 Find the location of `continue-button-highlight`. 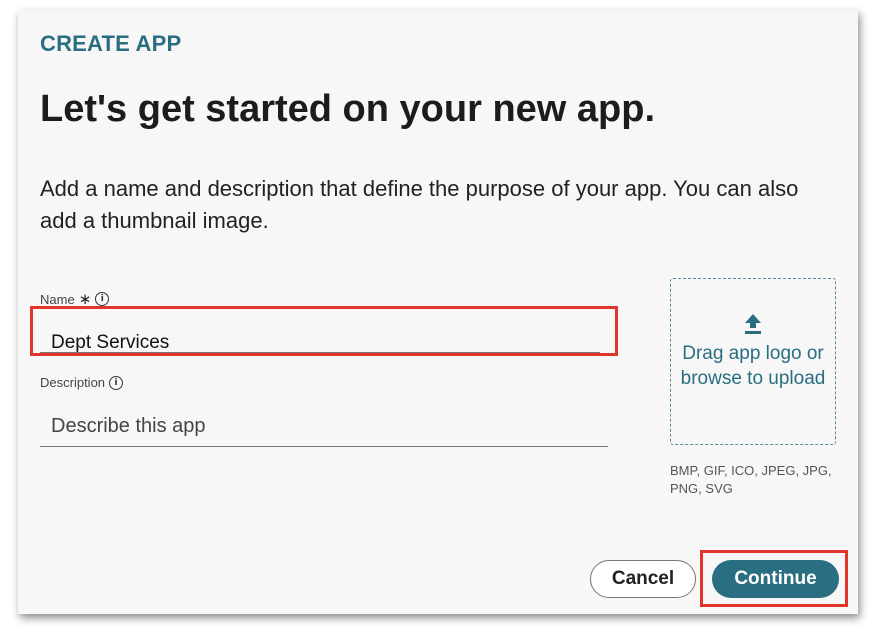

continue-button-highlight is located at coordinates (774, 578).